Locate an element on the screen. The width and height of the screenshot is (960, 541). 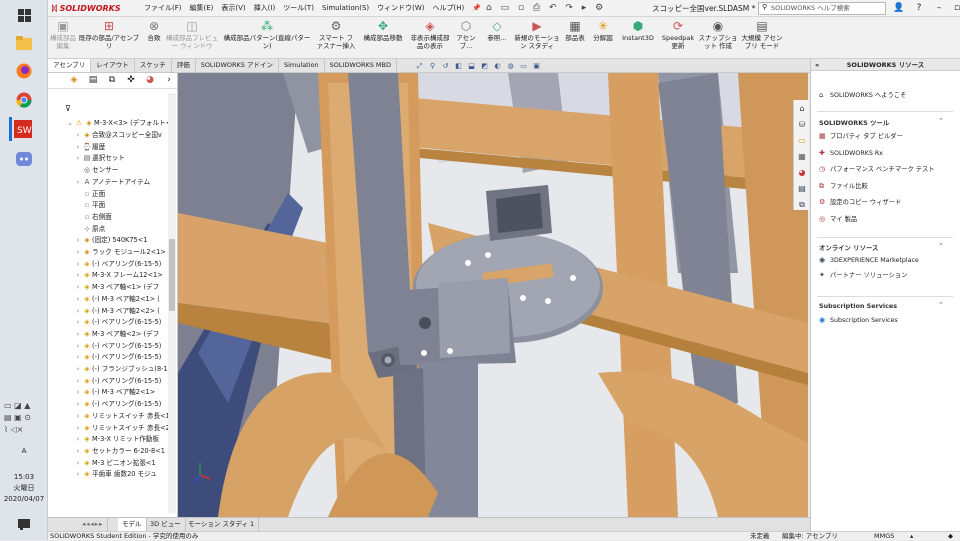
tree-node: › ◈ M-3 ベア軸<1> (デフ is located at coordinates (117, 287).